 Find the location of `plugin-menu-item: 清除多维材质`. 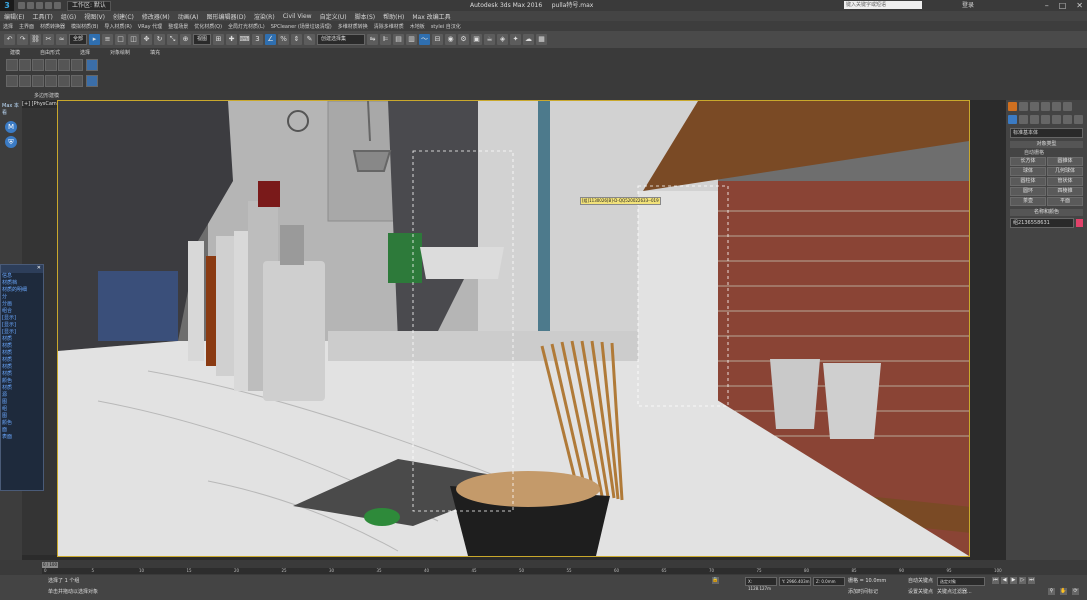

plugin-menu-item: 清除多维材质 is located at coordinates (389, 26).